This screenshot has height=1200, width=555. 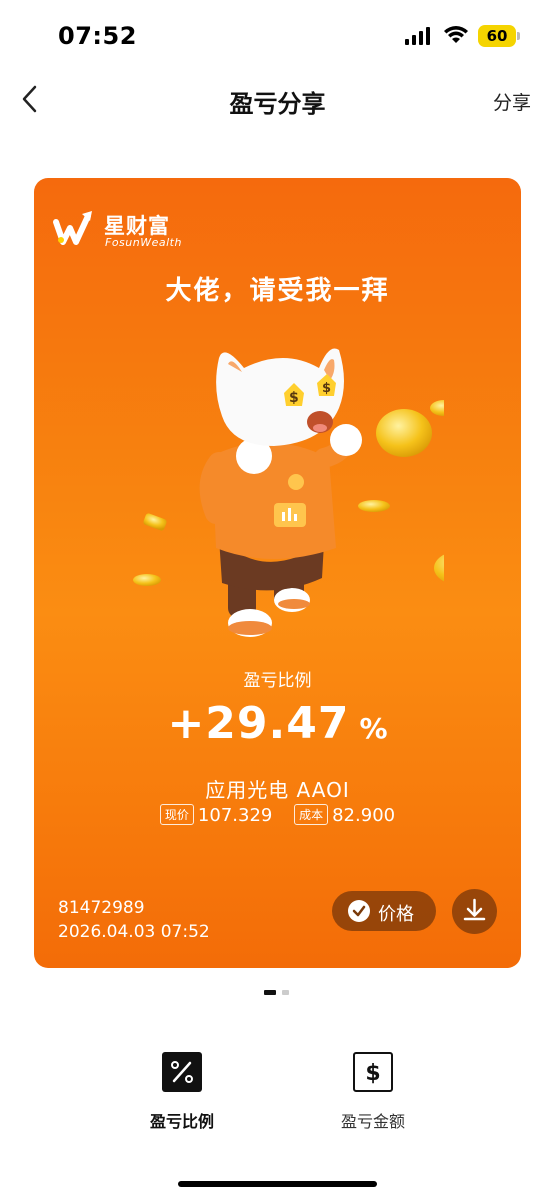 I want to click on pnl-ratio-value: +29.47, so click(x=258, y=723).